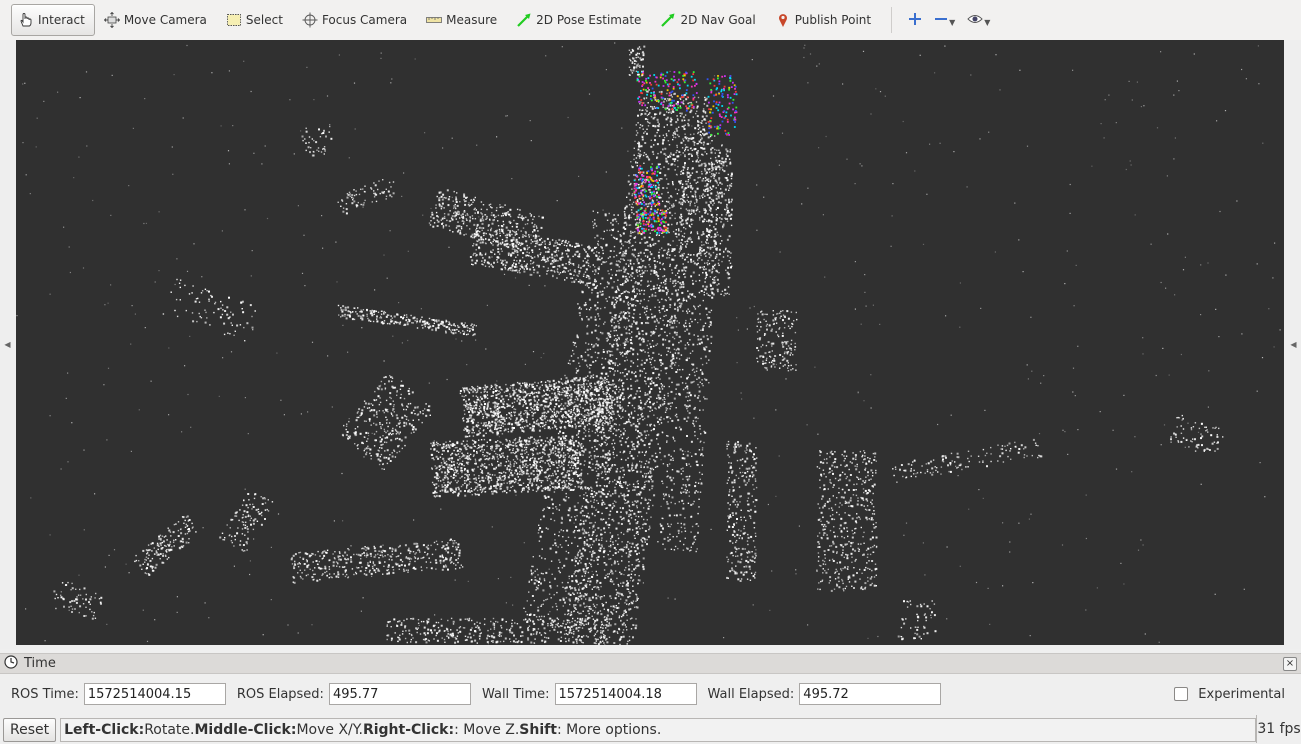 This screenshot has width=1301, height=744. What do you see at coordinates (718, 20) in the screenshot?
I see `tool-2d-nav-goal-label: 2D Nav Goal` at bounding box center [718, 20].